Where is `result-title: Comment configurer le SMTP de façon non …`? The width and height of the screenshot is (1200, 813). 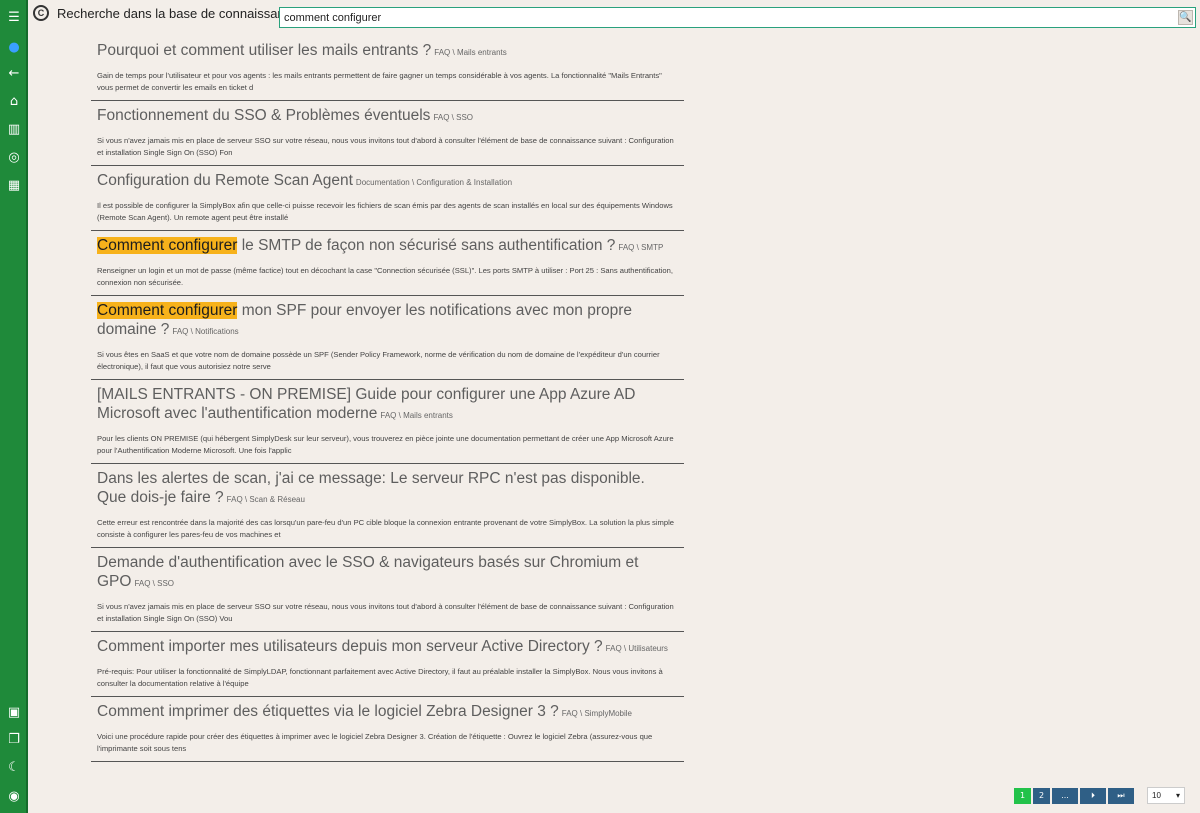
result-title: Comment configurer le SMTP de façon non … is located at coordinates (387, 246).